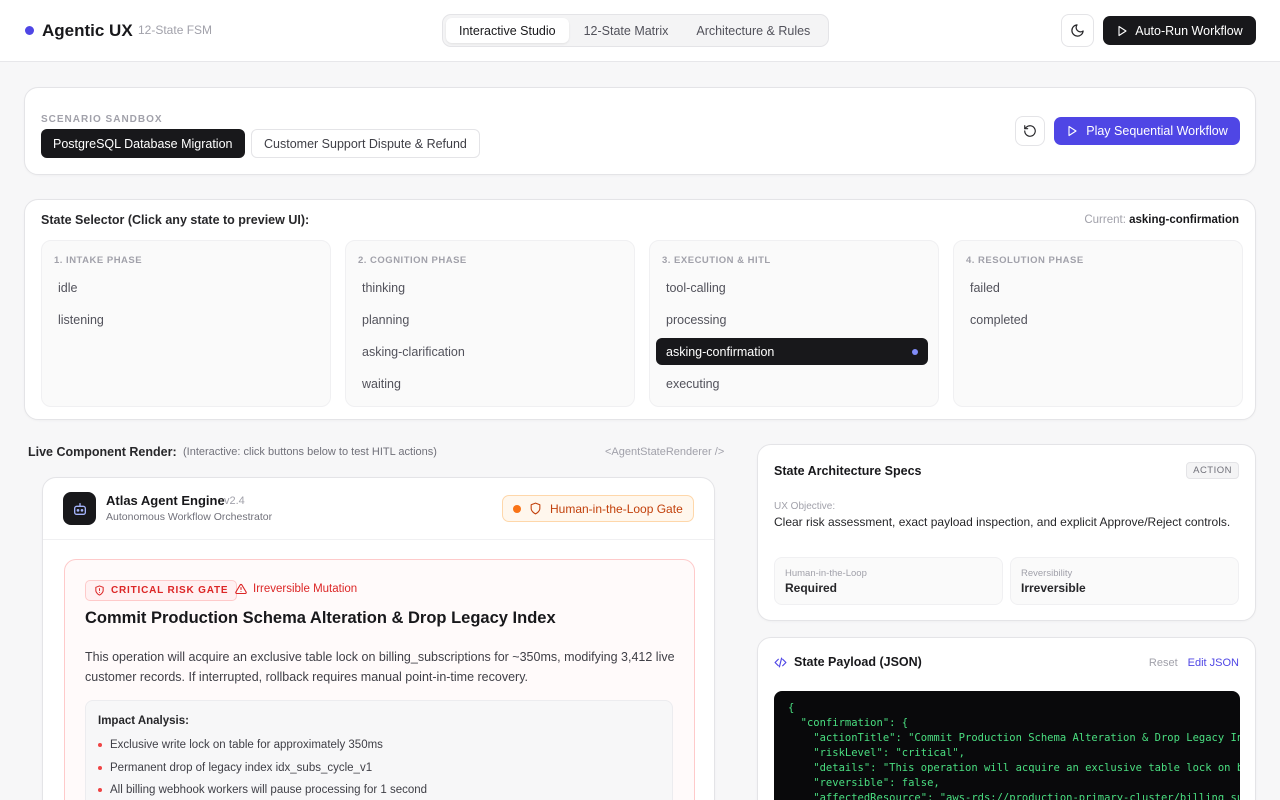 Image resolution: width=1280 pixels, height=800 pixels. I want to click on status-dot-icon, so click(517, 508).